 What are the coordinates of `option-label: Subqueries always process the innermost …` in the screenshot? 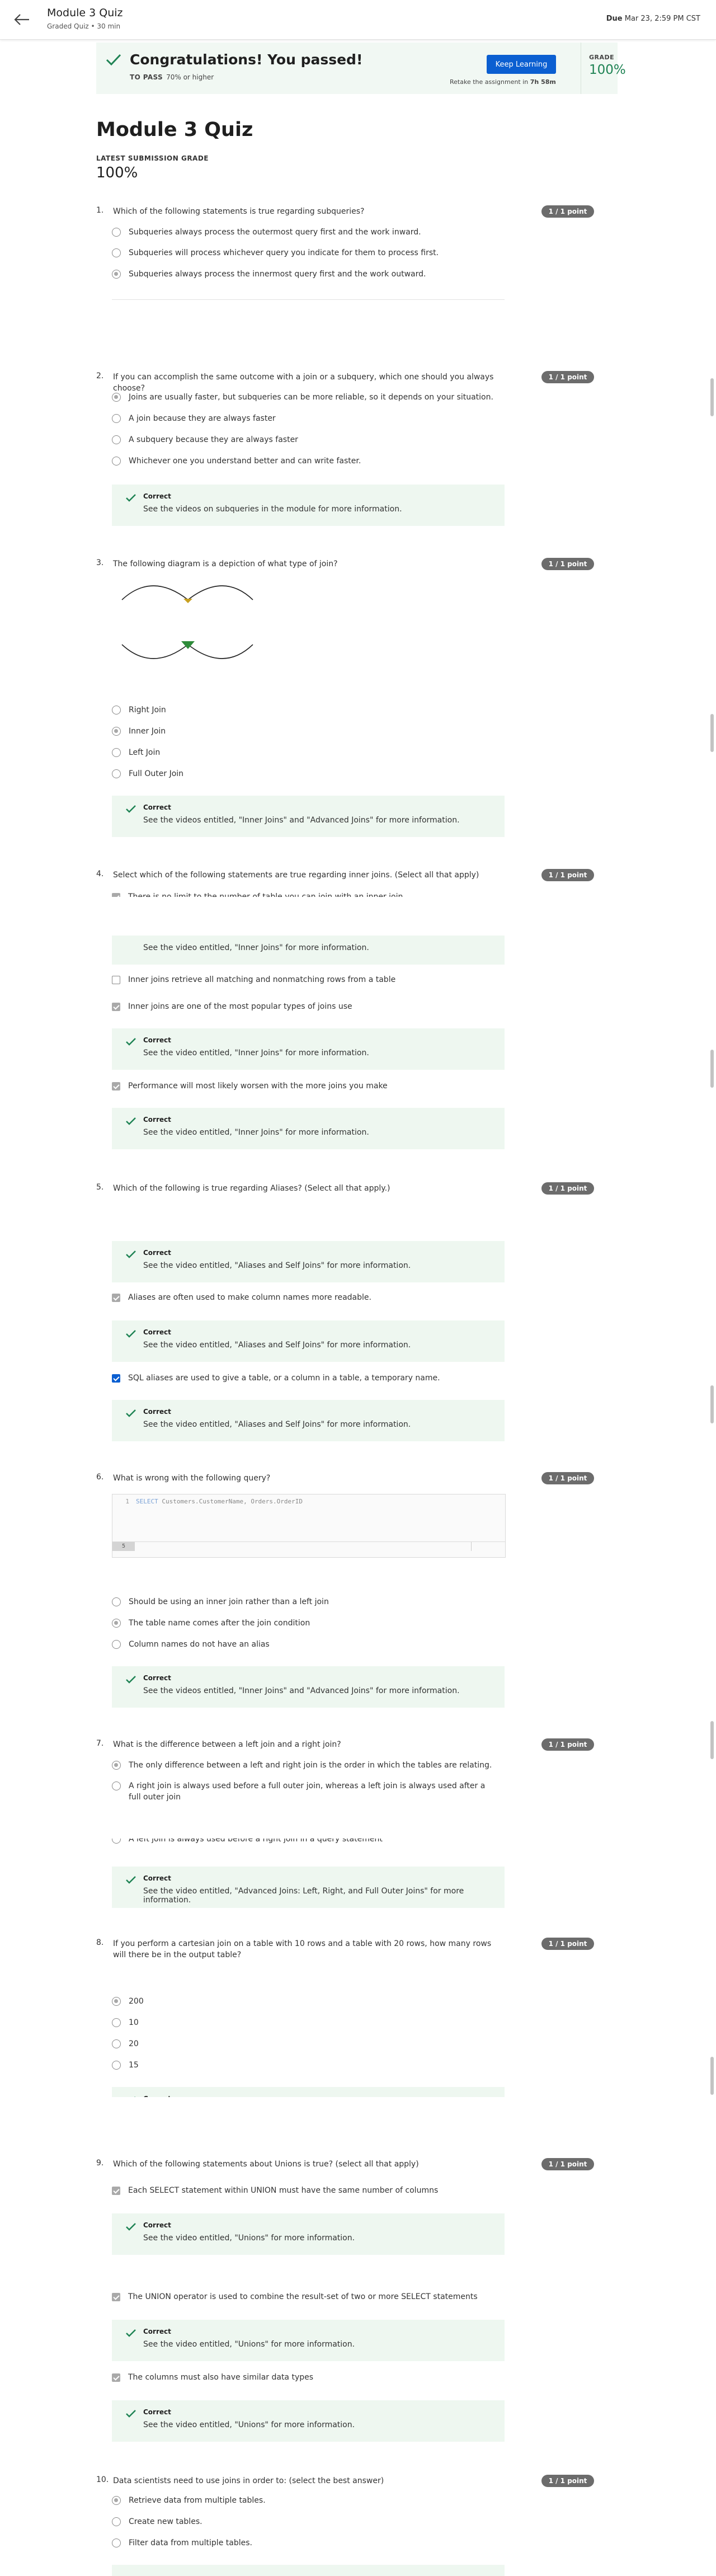 It's located at (277, 274).